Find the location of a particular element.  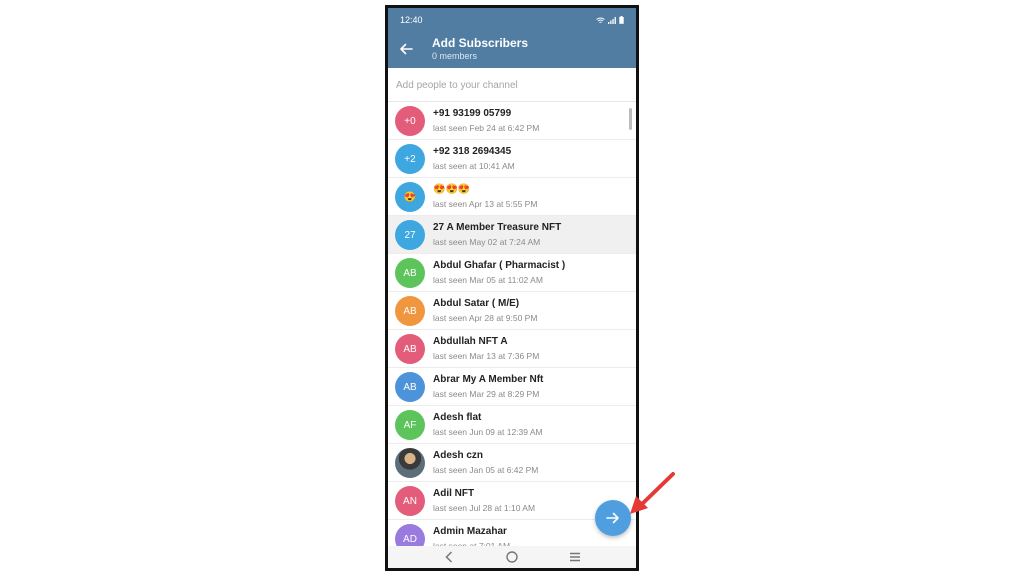

last-seen-status: last seen Jun 09 at 12:39 AM is located at coordinates (488, 432).